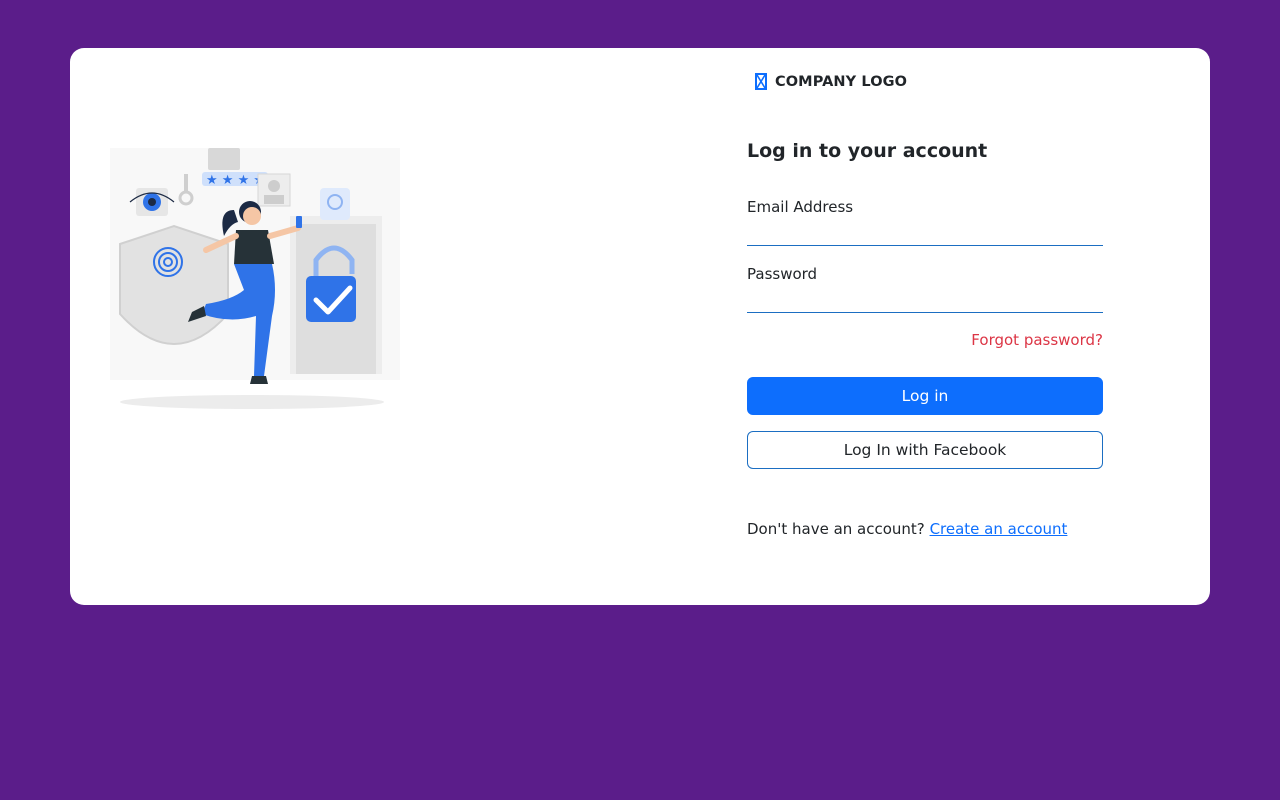 This screenshot has width=1280, height=800. What do you see at coordinates (841, 81) in the screenshot?
I see `logo-text: COMPANY LOGO` at bounding box center [841, 81].